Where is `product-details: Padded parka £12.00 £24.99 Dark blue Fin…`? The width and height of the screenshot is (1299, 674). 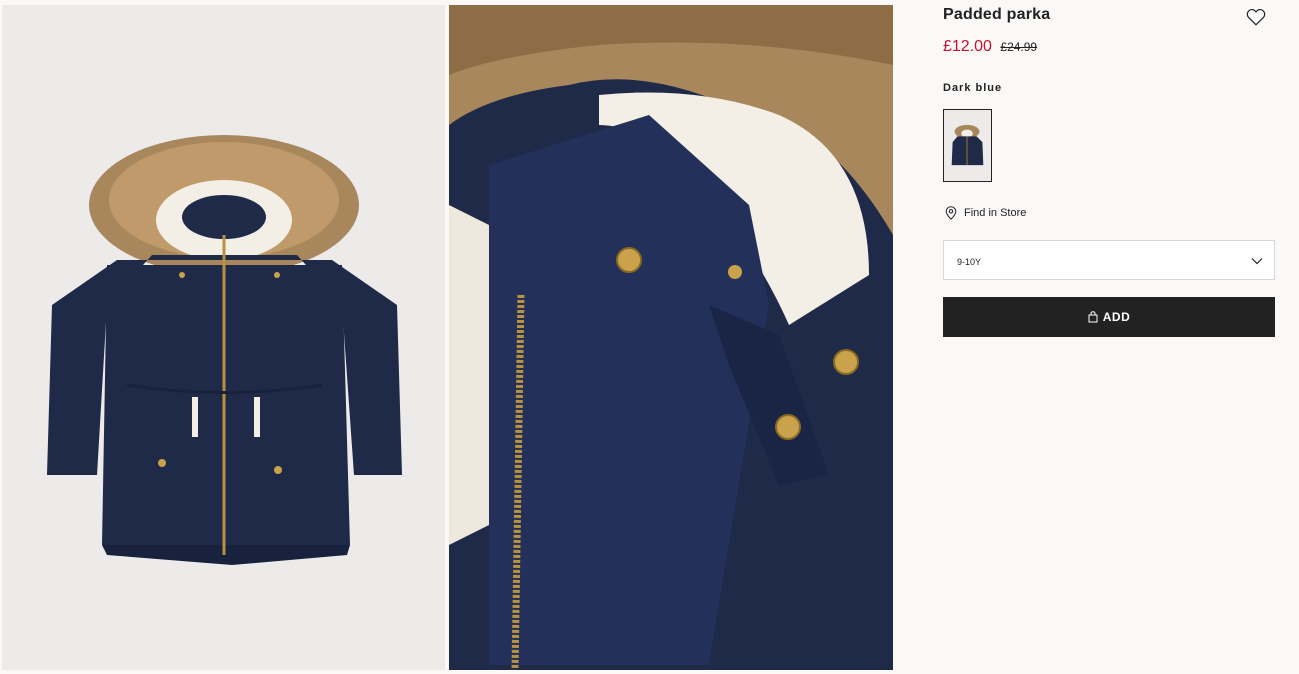
product-details: Padded parka £12.00 £24.99 Dark blue Fin… is located at coordinates (1109, 168).